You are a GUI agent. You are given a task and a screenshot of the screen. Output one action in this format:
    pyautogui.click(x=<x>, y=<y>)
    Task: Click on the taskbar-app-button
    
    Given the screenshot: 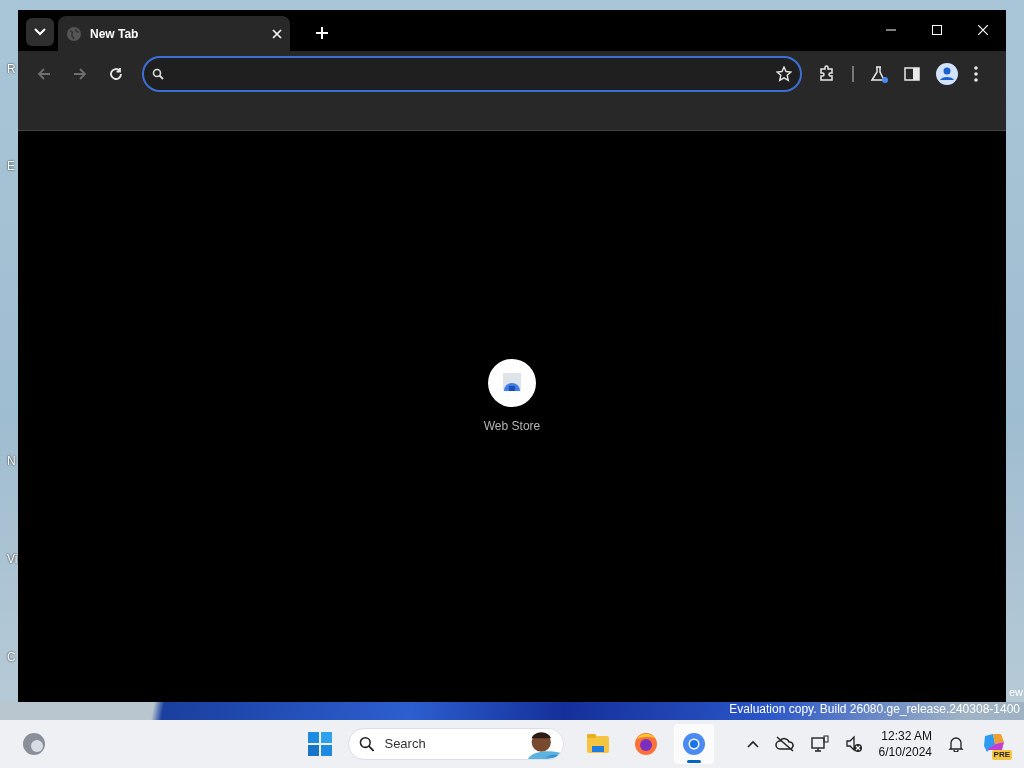 What is the action you would take?
    pyautogui.click(x=694, y=744)
    